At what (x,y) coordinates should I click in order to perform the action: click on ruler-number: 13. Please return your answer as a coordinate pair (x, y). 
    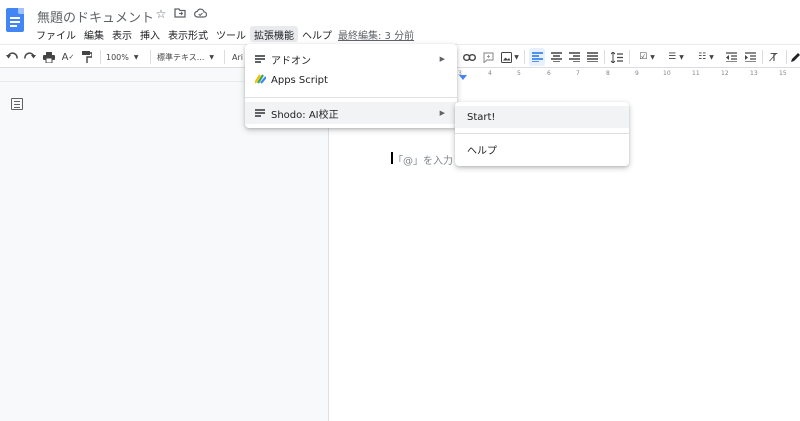
    Looking at the image, I should click on (754, 73).